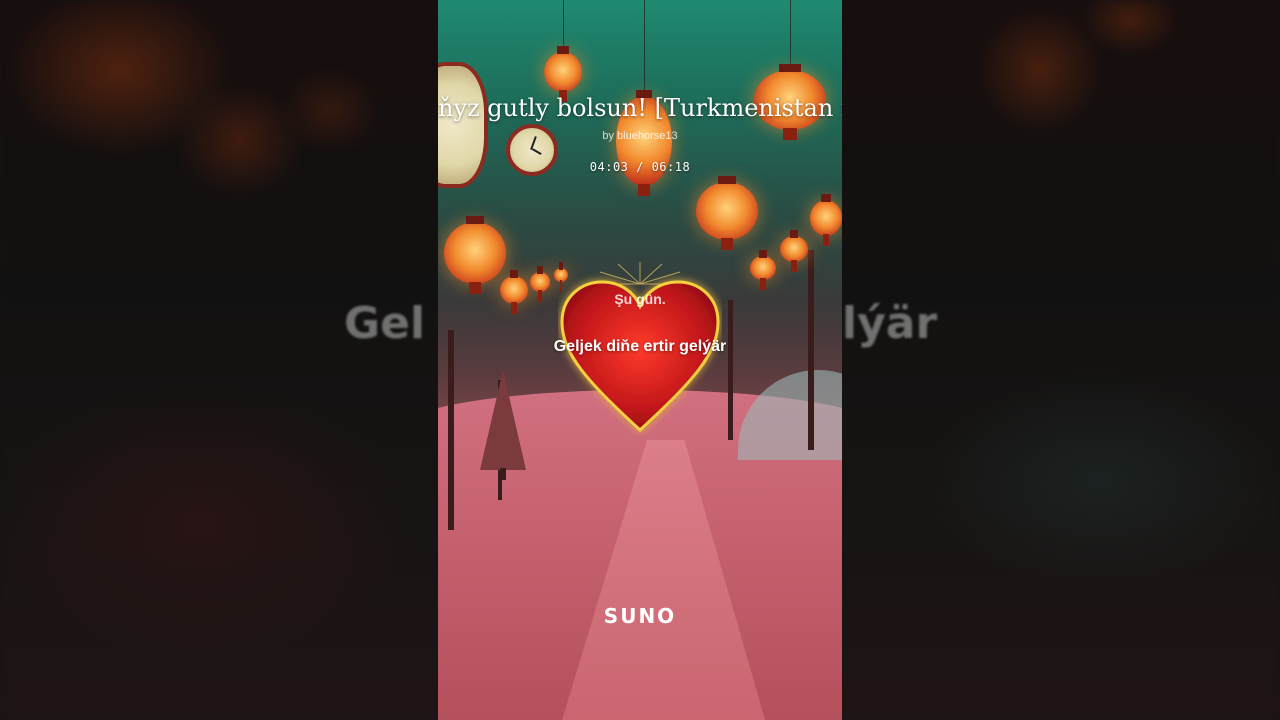  What do you see at coordinates (385, 323) in the screenshot?
I see `backdrop-lyric-left: Gel` at bounding box center [385, 323].